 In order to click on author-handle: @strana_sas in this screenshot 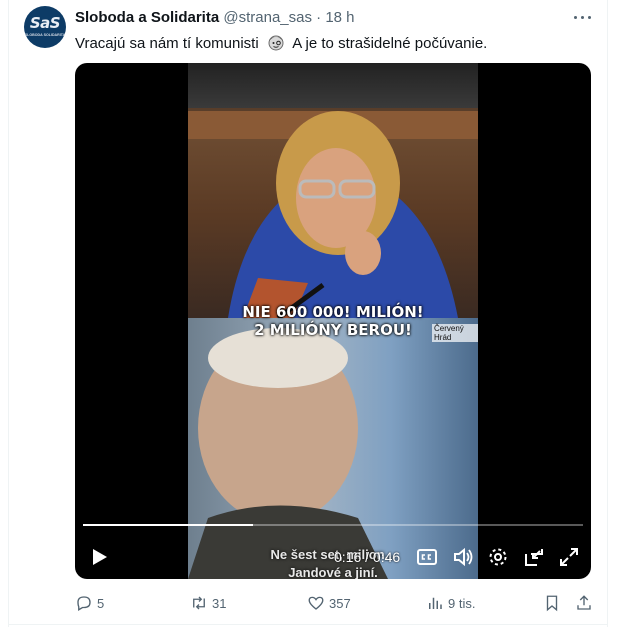, I will do `click(267, 17)`.